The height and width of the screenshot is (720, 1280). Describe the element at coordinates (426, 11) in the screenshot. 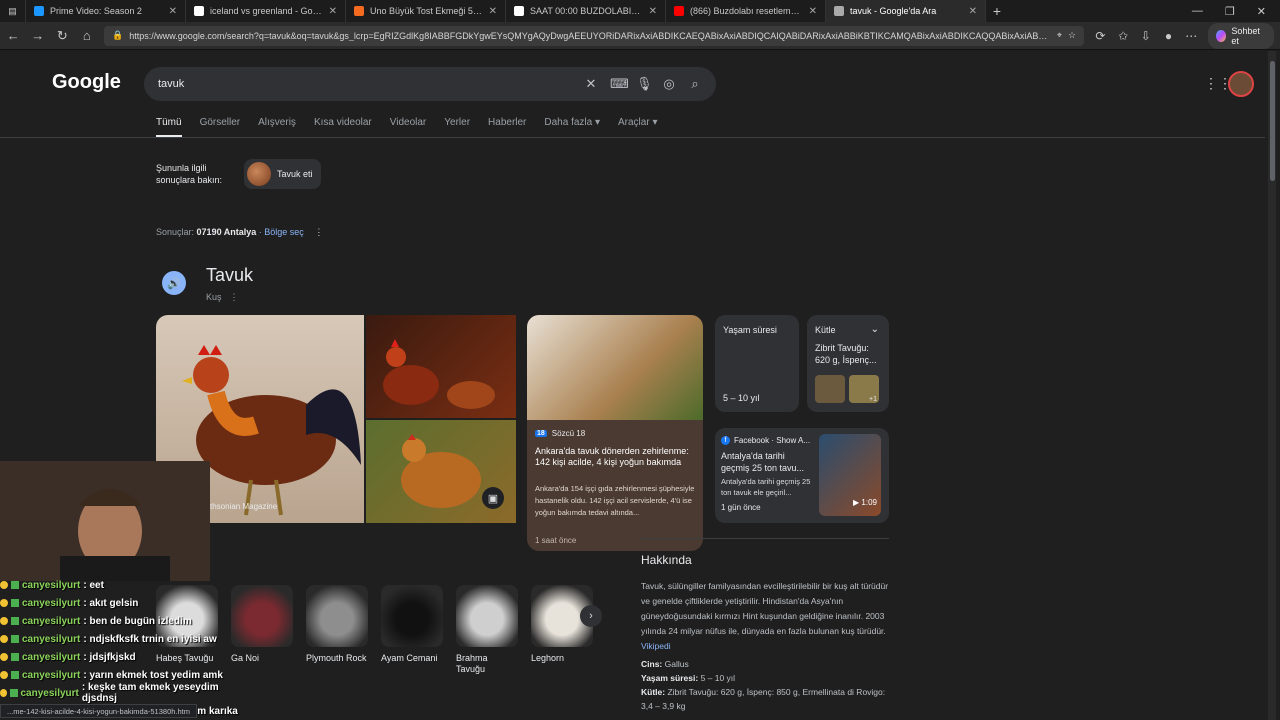

I see `browser-tab: Uno Büyük Tost Ekmeği 550 G - M ✕` at that location.